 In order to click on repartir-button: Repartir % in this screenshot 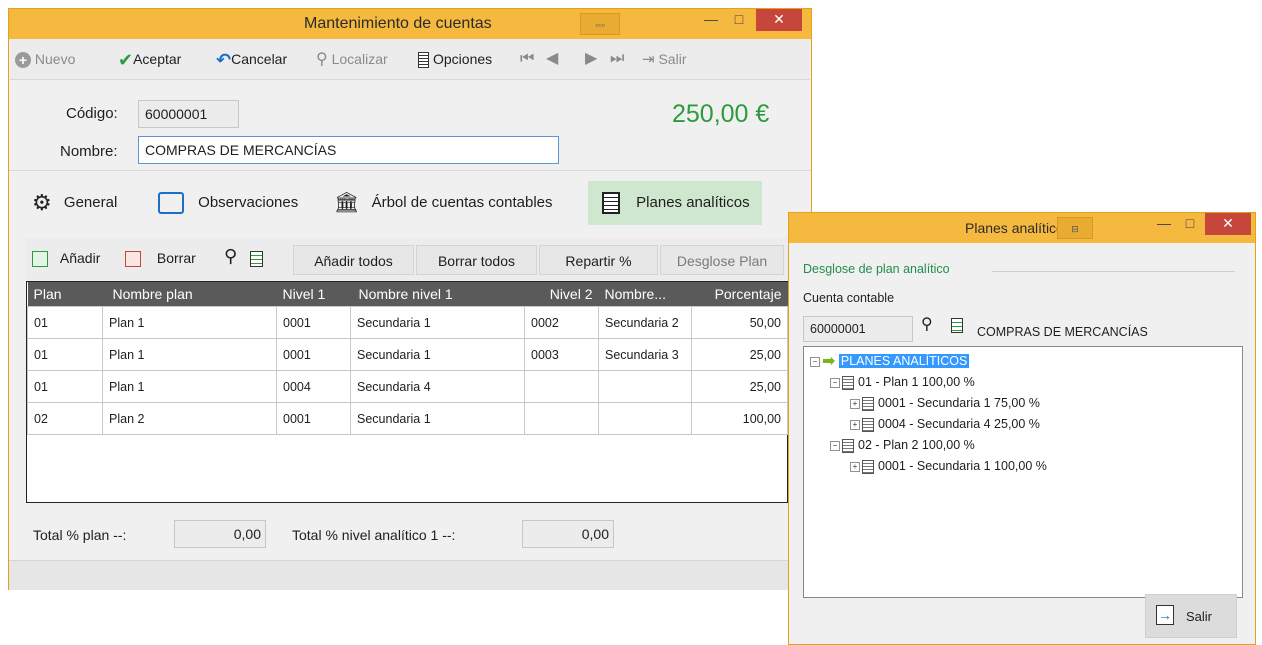, I will do `click(598, 260)`.